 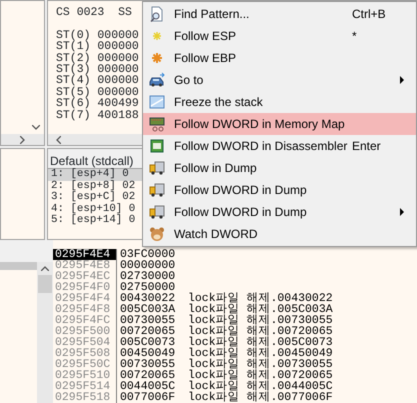 What do you see at coordinates (157, 80) in the screenshot?
I see `car-icon` at bounding box center [157, 80].